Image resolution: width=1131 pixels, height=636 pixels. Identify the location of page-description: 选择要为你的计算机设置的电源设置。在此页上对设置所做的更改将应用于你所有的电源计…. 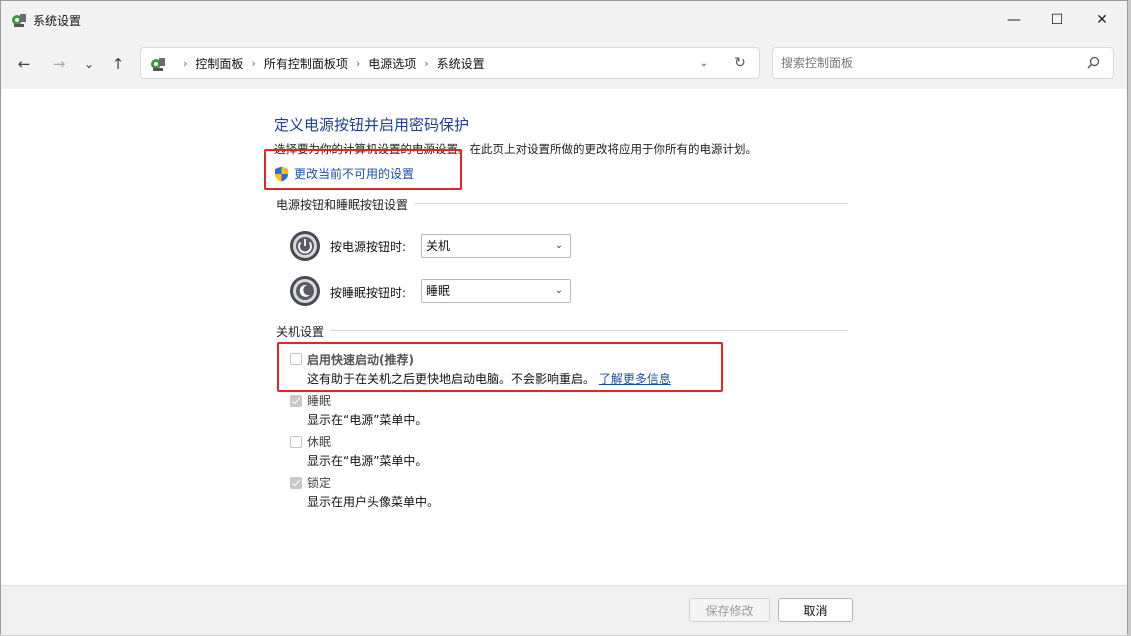
(515, 149).